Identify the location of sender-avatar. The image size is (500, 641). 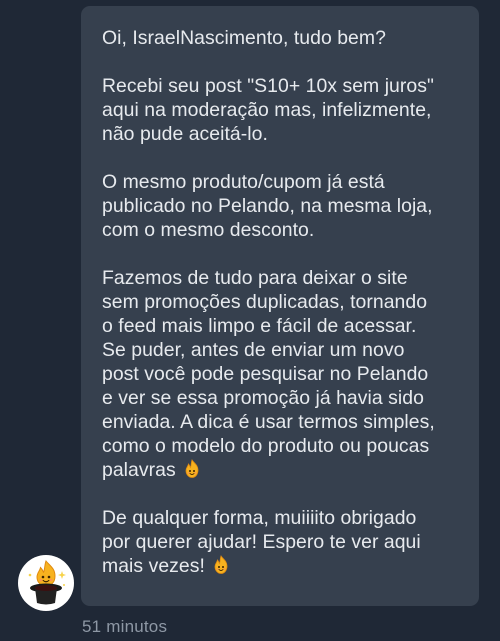
(46, 583).